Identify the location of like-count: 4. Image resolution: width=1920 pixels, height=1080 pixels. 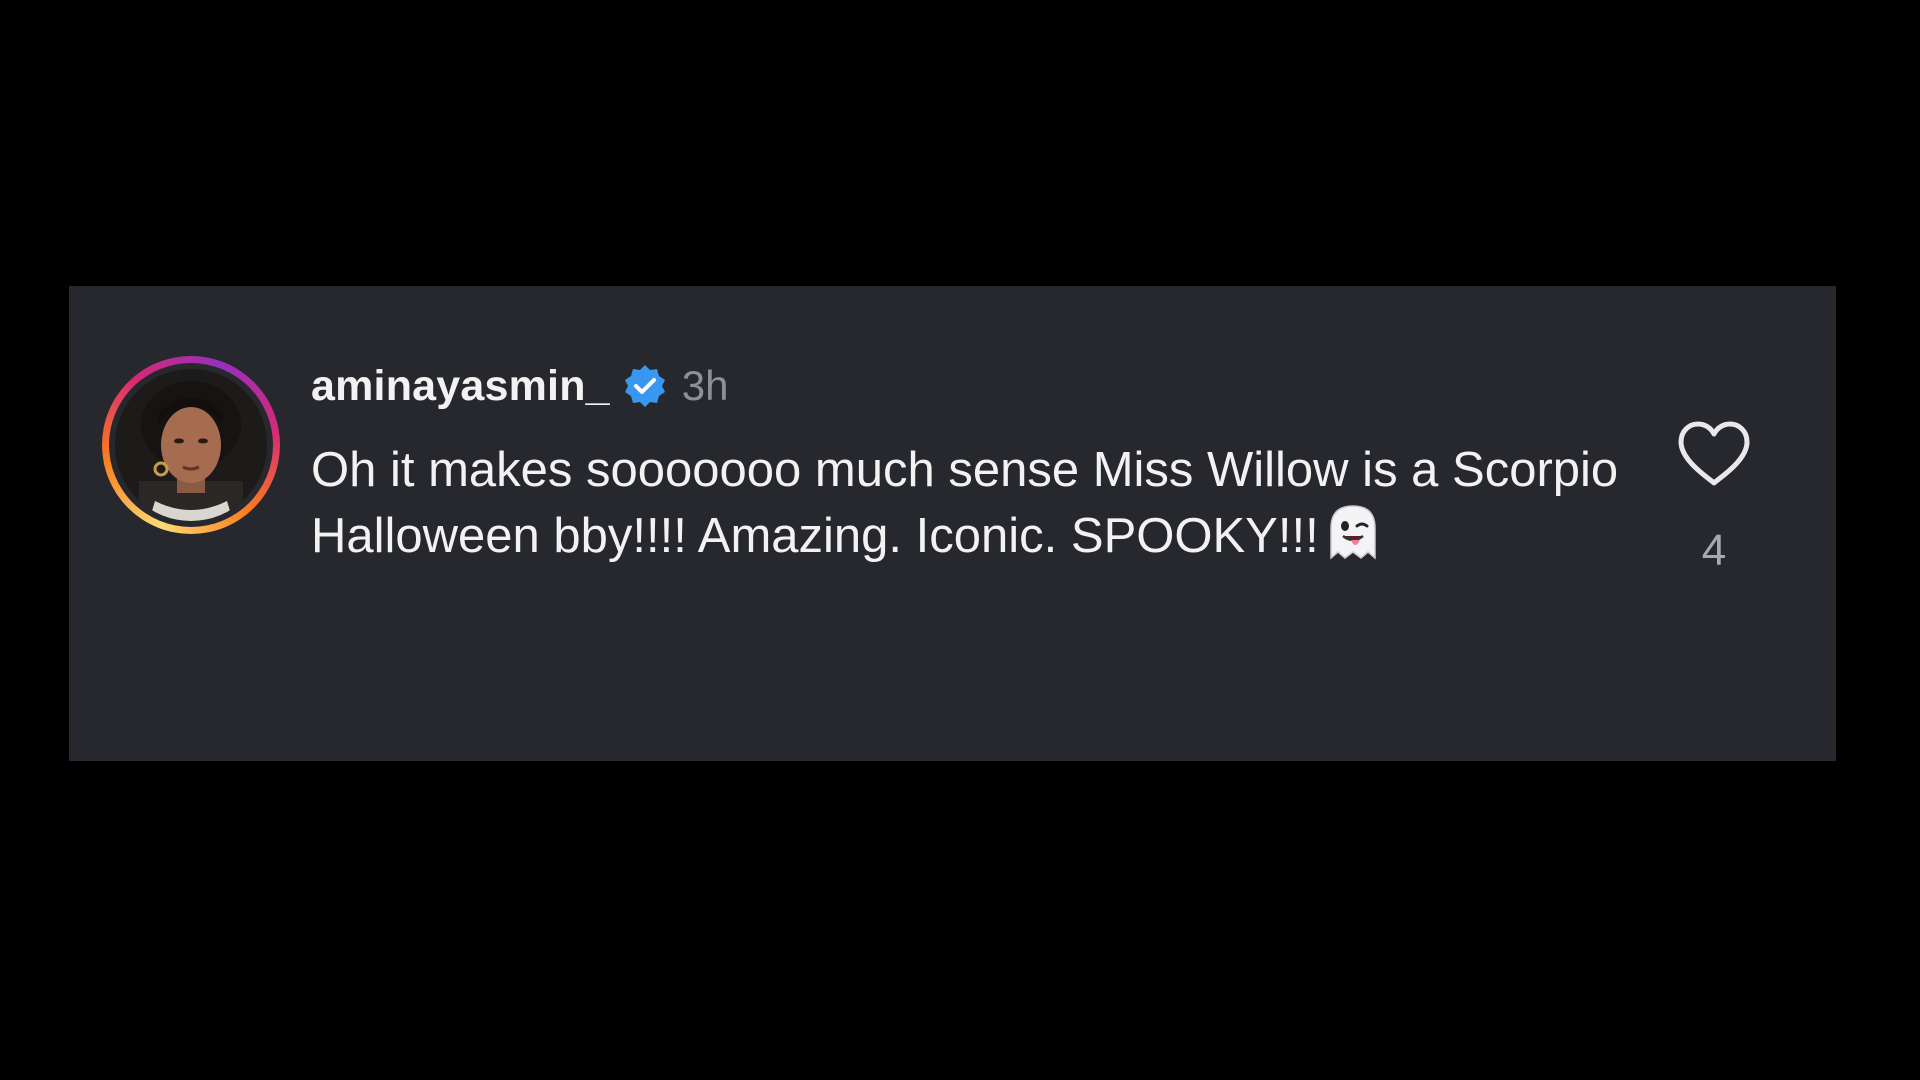
(1714, 550).